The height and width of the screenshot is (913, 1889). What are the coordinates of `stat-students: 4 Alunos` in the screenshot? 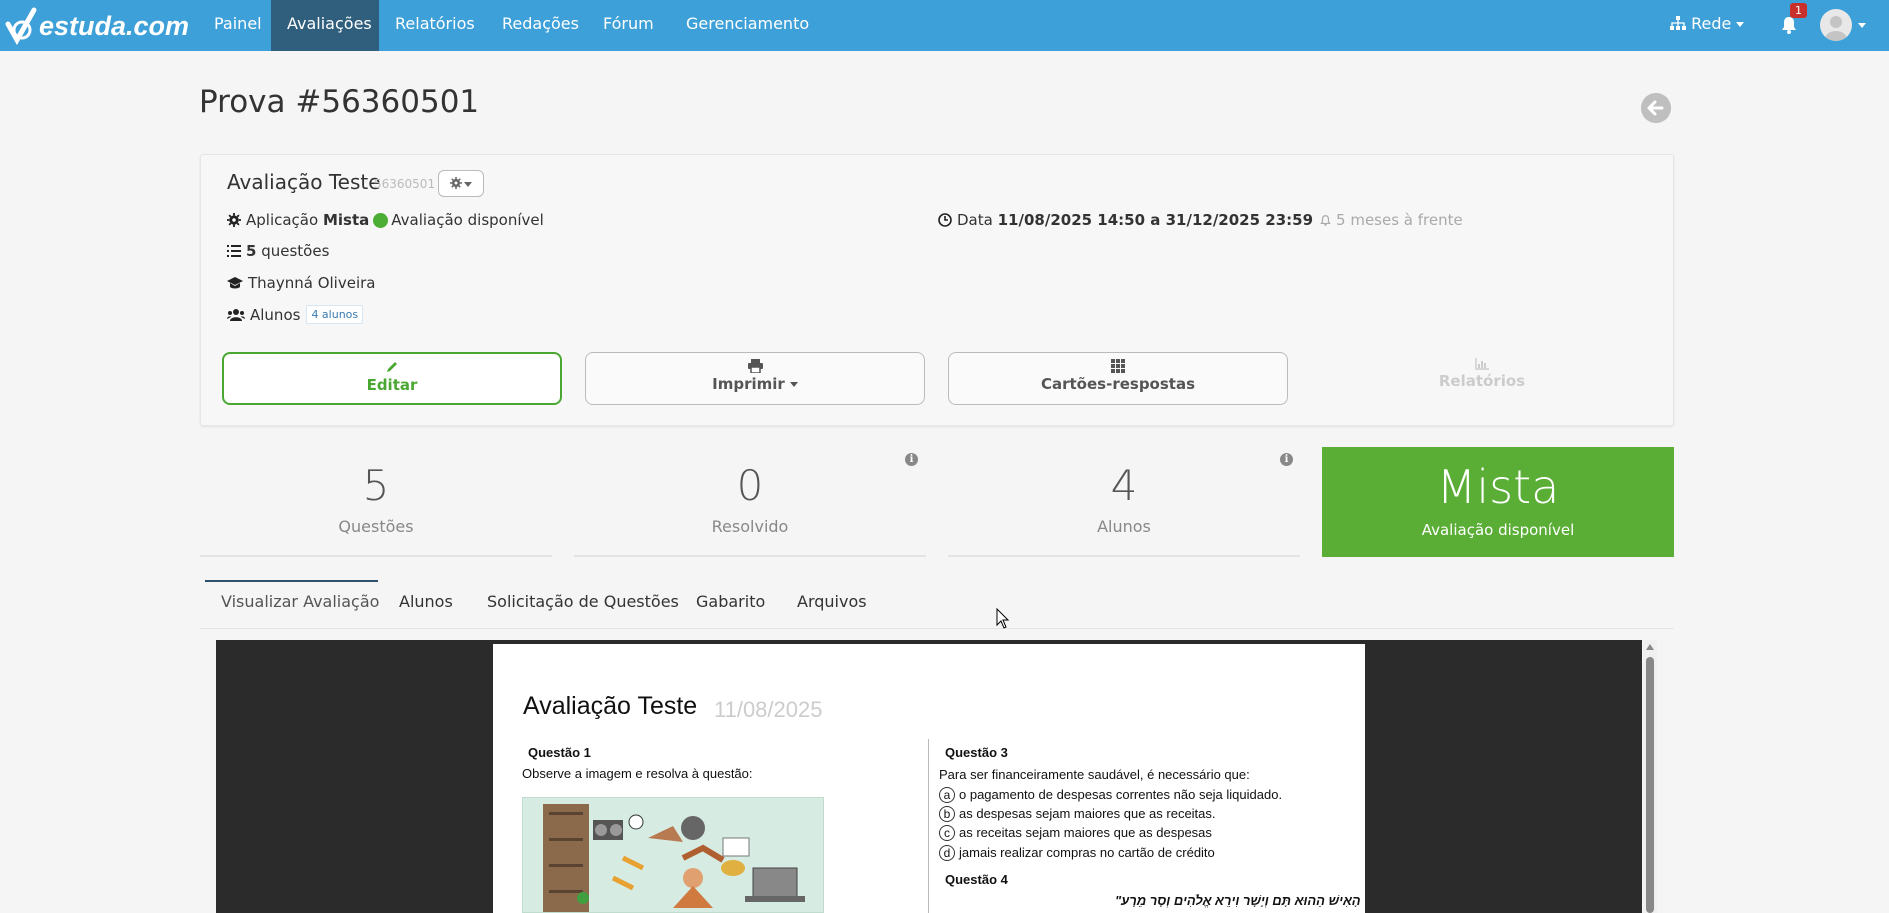 It's located at (1124, 502).